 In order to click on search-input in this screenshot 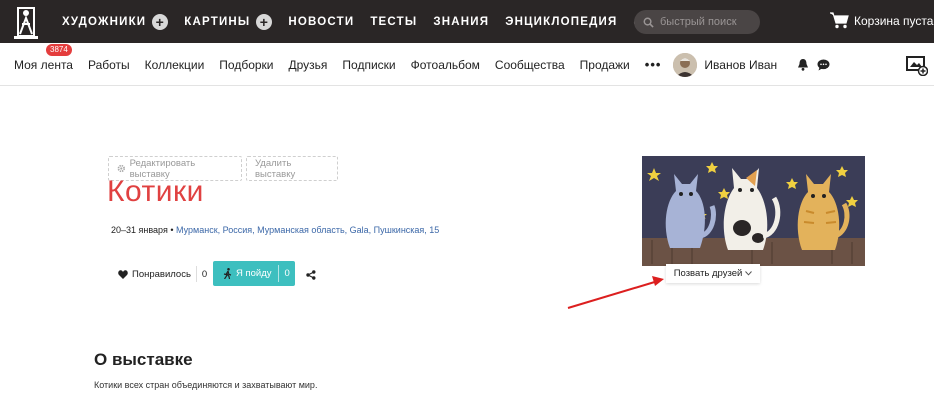, I will do `click(710, 22)`.